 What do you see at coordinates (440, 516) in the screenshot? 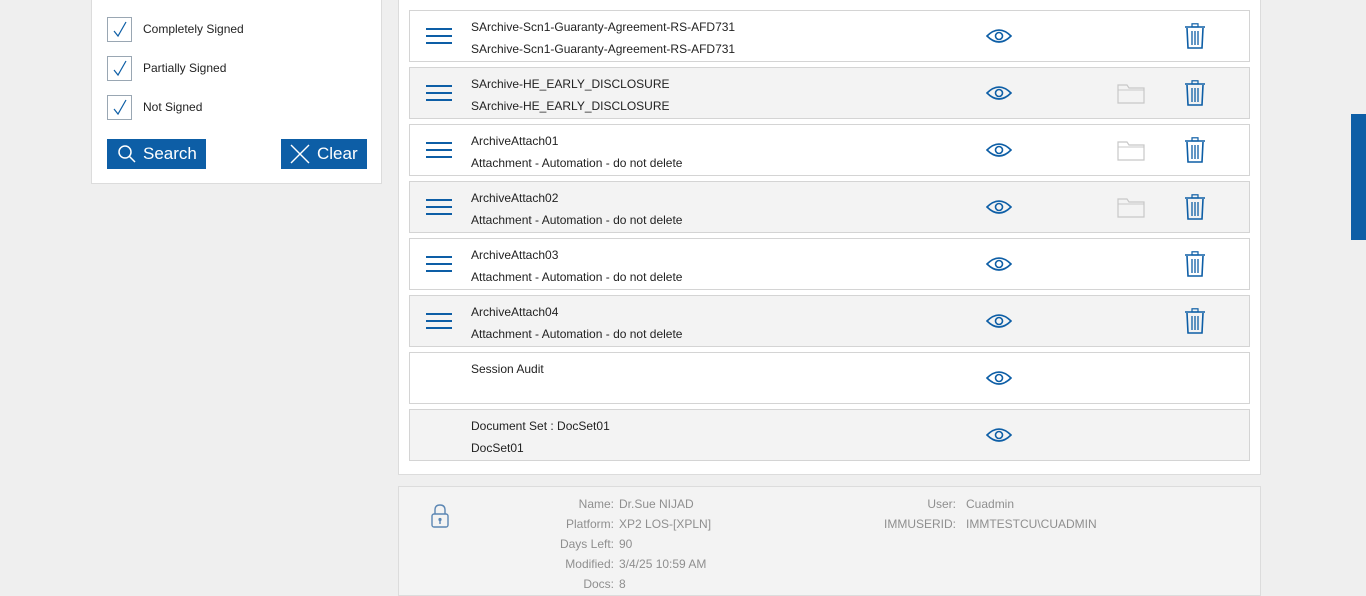
I see `lock-icon` at bounding box center [440, 516].